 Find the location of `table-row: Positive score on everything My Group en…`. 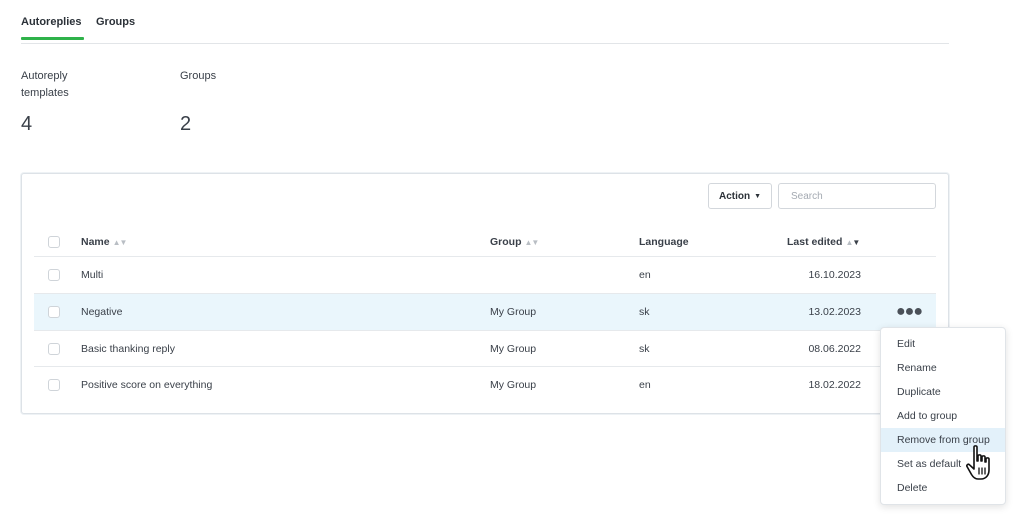

table-row: Positive score on everything My Group en… is located at coordinates (485, 384).